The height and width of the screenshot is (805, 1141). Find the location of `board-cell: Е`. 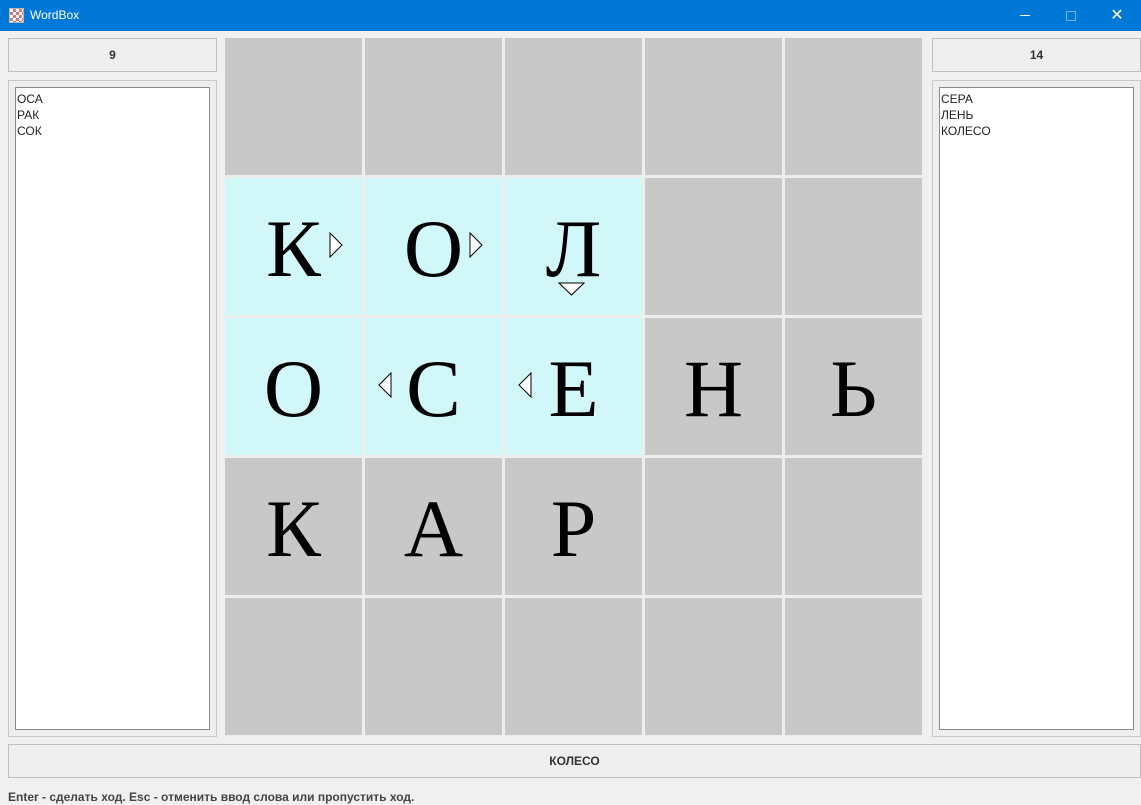

board-cell: Е is located at coordinates (573, 386).